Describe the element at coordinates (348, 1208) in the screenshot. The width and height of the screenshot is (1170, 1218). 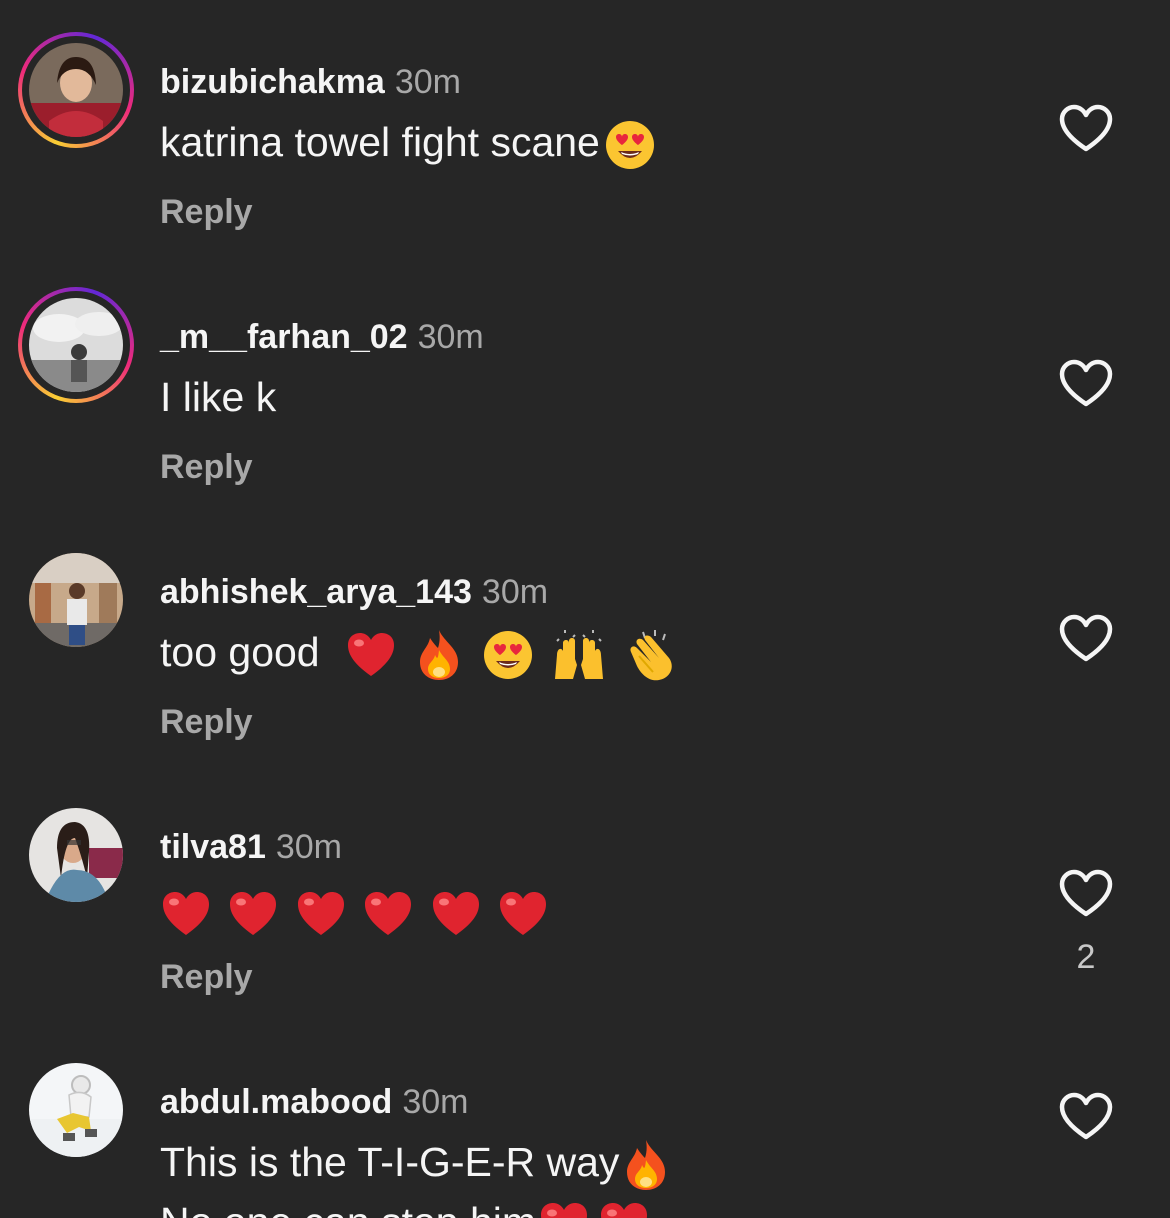
I see `comment-text-line: No one can stop him` at that location.